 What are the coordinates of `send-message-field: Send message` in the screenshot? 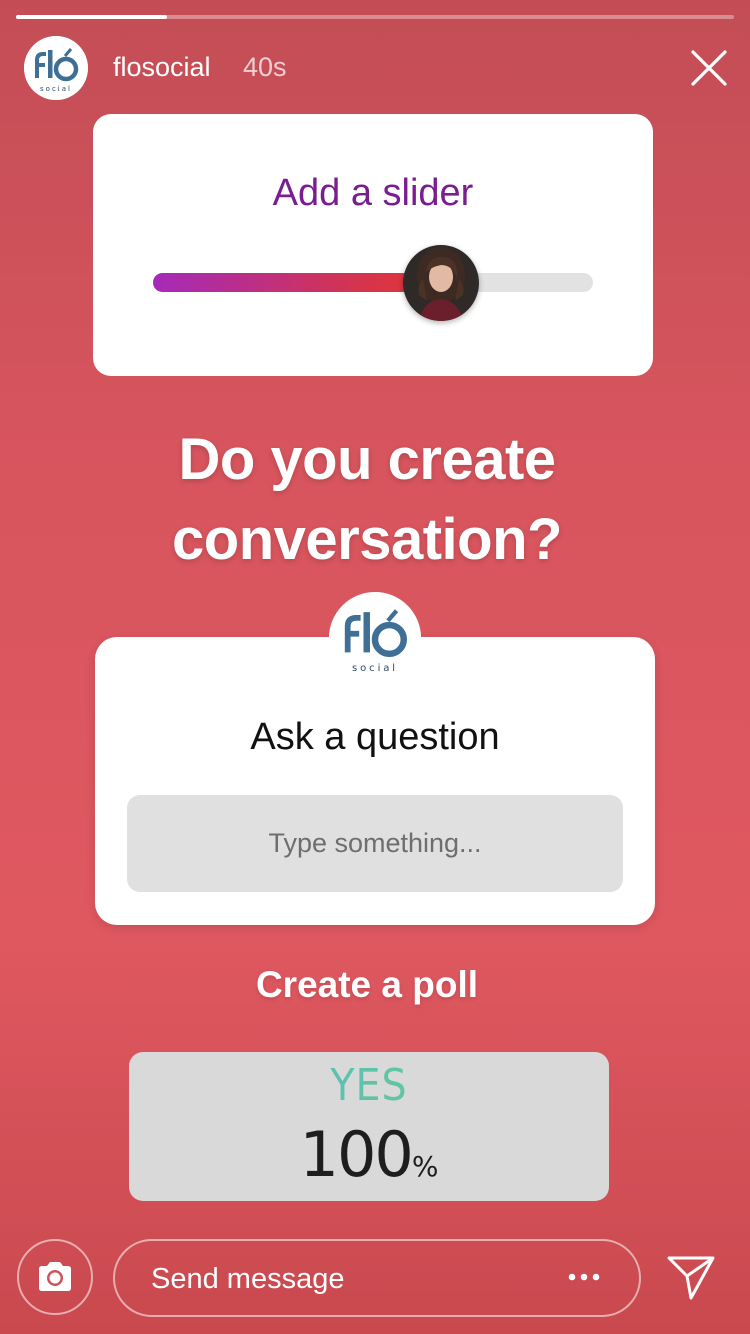 It's located at (377, 1278).